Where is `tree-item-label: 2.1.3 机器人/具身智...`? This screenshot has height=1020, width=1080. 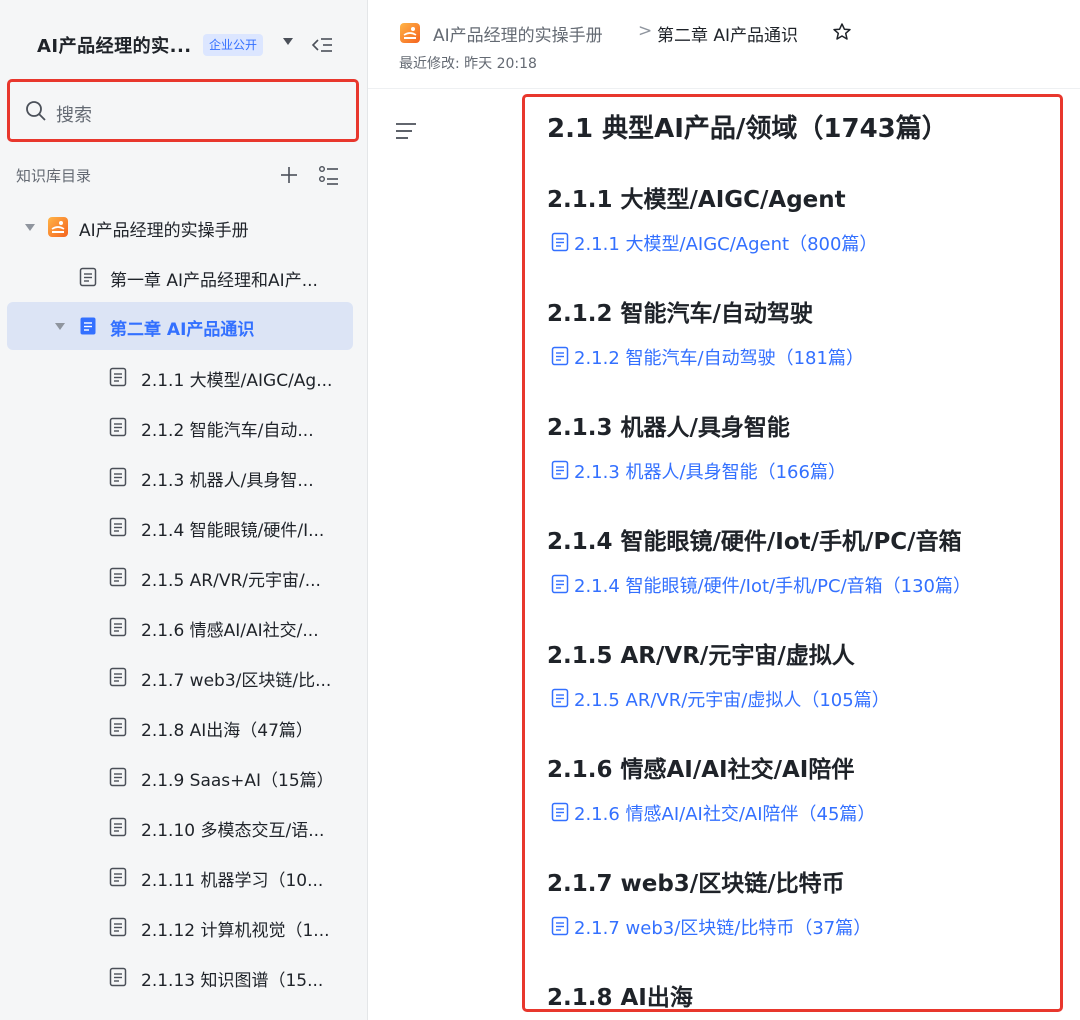 tree-item-label: 2.1.3 机器人/具身智... is located at coordinates (227, 481).